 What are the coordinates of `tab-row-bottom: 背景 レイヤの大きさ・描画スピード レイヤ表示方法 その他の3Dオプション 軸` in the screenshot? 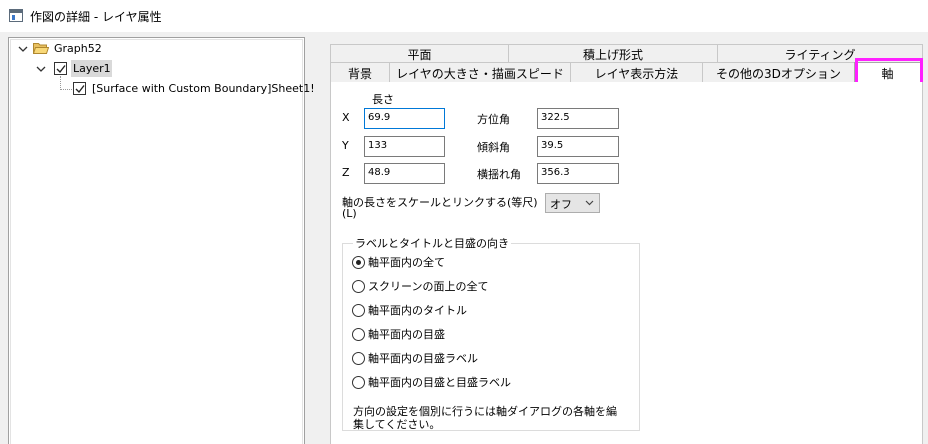 It's located at (626, 72).